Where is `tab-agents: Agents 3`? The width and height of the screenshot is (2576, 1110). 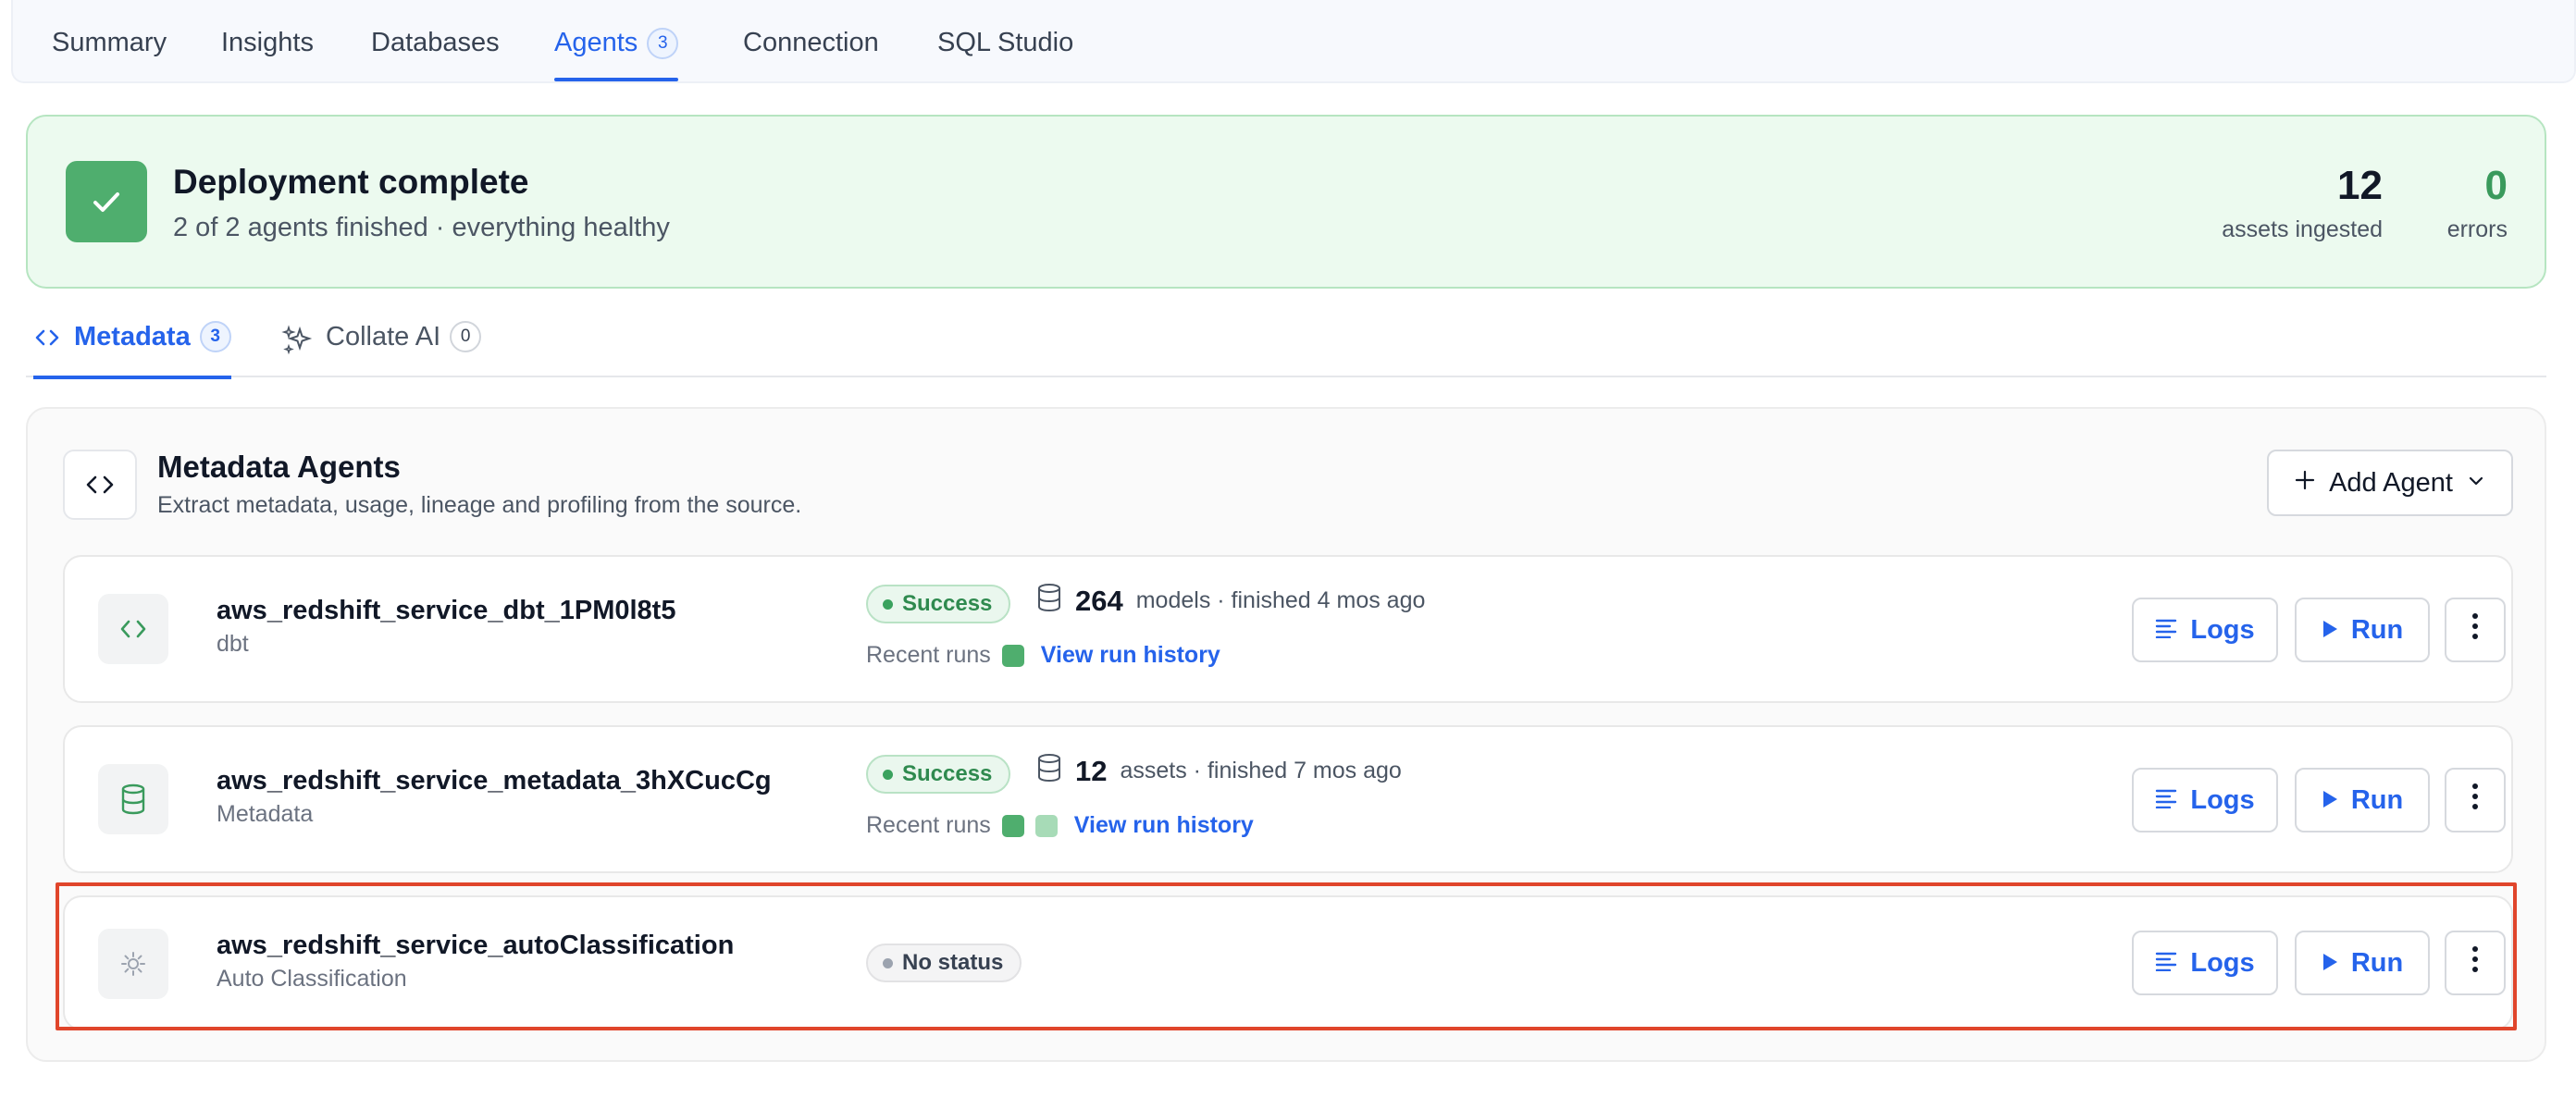 tab-agents: Agents 3 is located at coordinates (616, 54).